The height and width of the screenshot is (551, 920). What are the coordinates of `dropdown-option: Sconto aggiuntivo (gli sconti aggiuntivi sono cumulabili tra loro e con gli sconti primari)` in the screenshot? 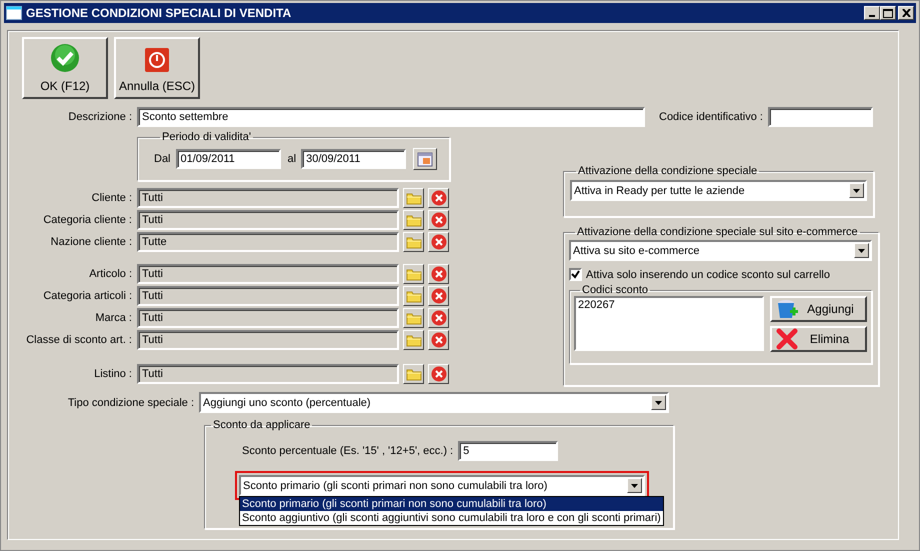 It's located at (451, 518).